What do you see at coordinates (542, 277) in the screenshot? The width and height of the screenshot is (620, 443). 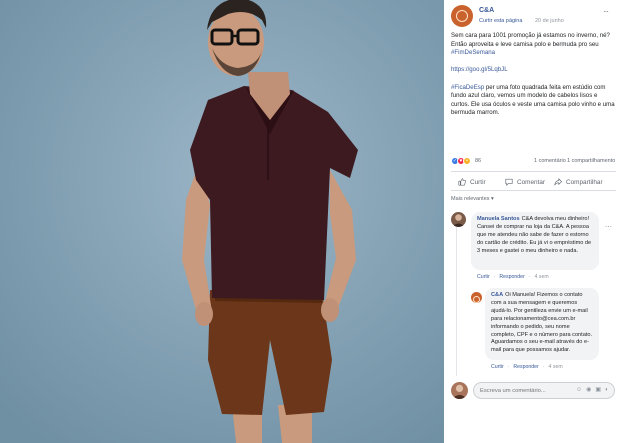 I see `comment-time: 4 sem` at bounding box center [542, 277].